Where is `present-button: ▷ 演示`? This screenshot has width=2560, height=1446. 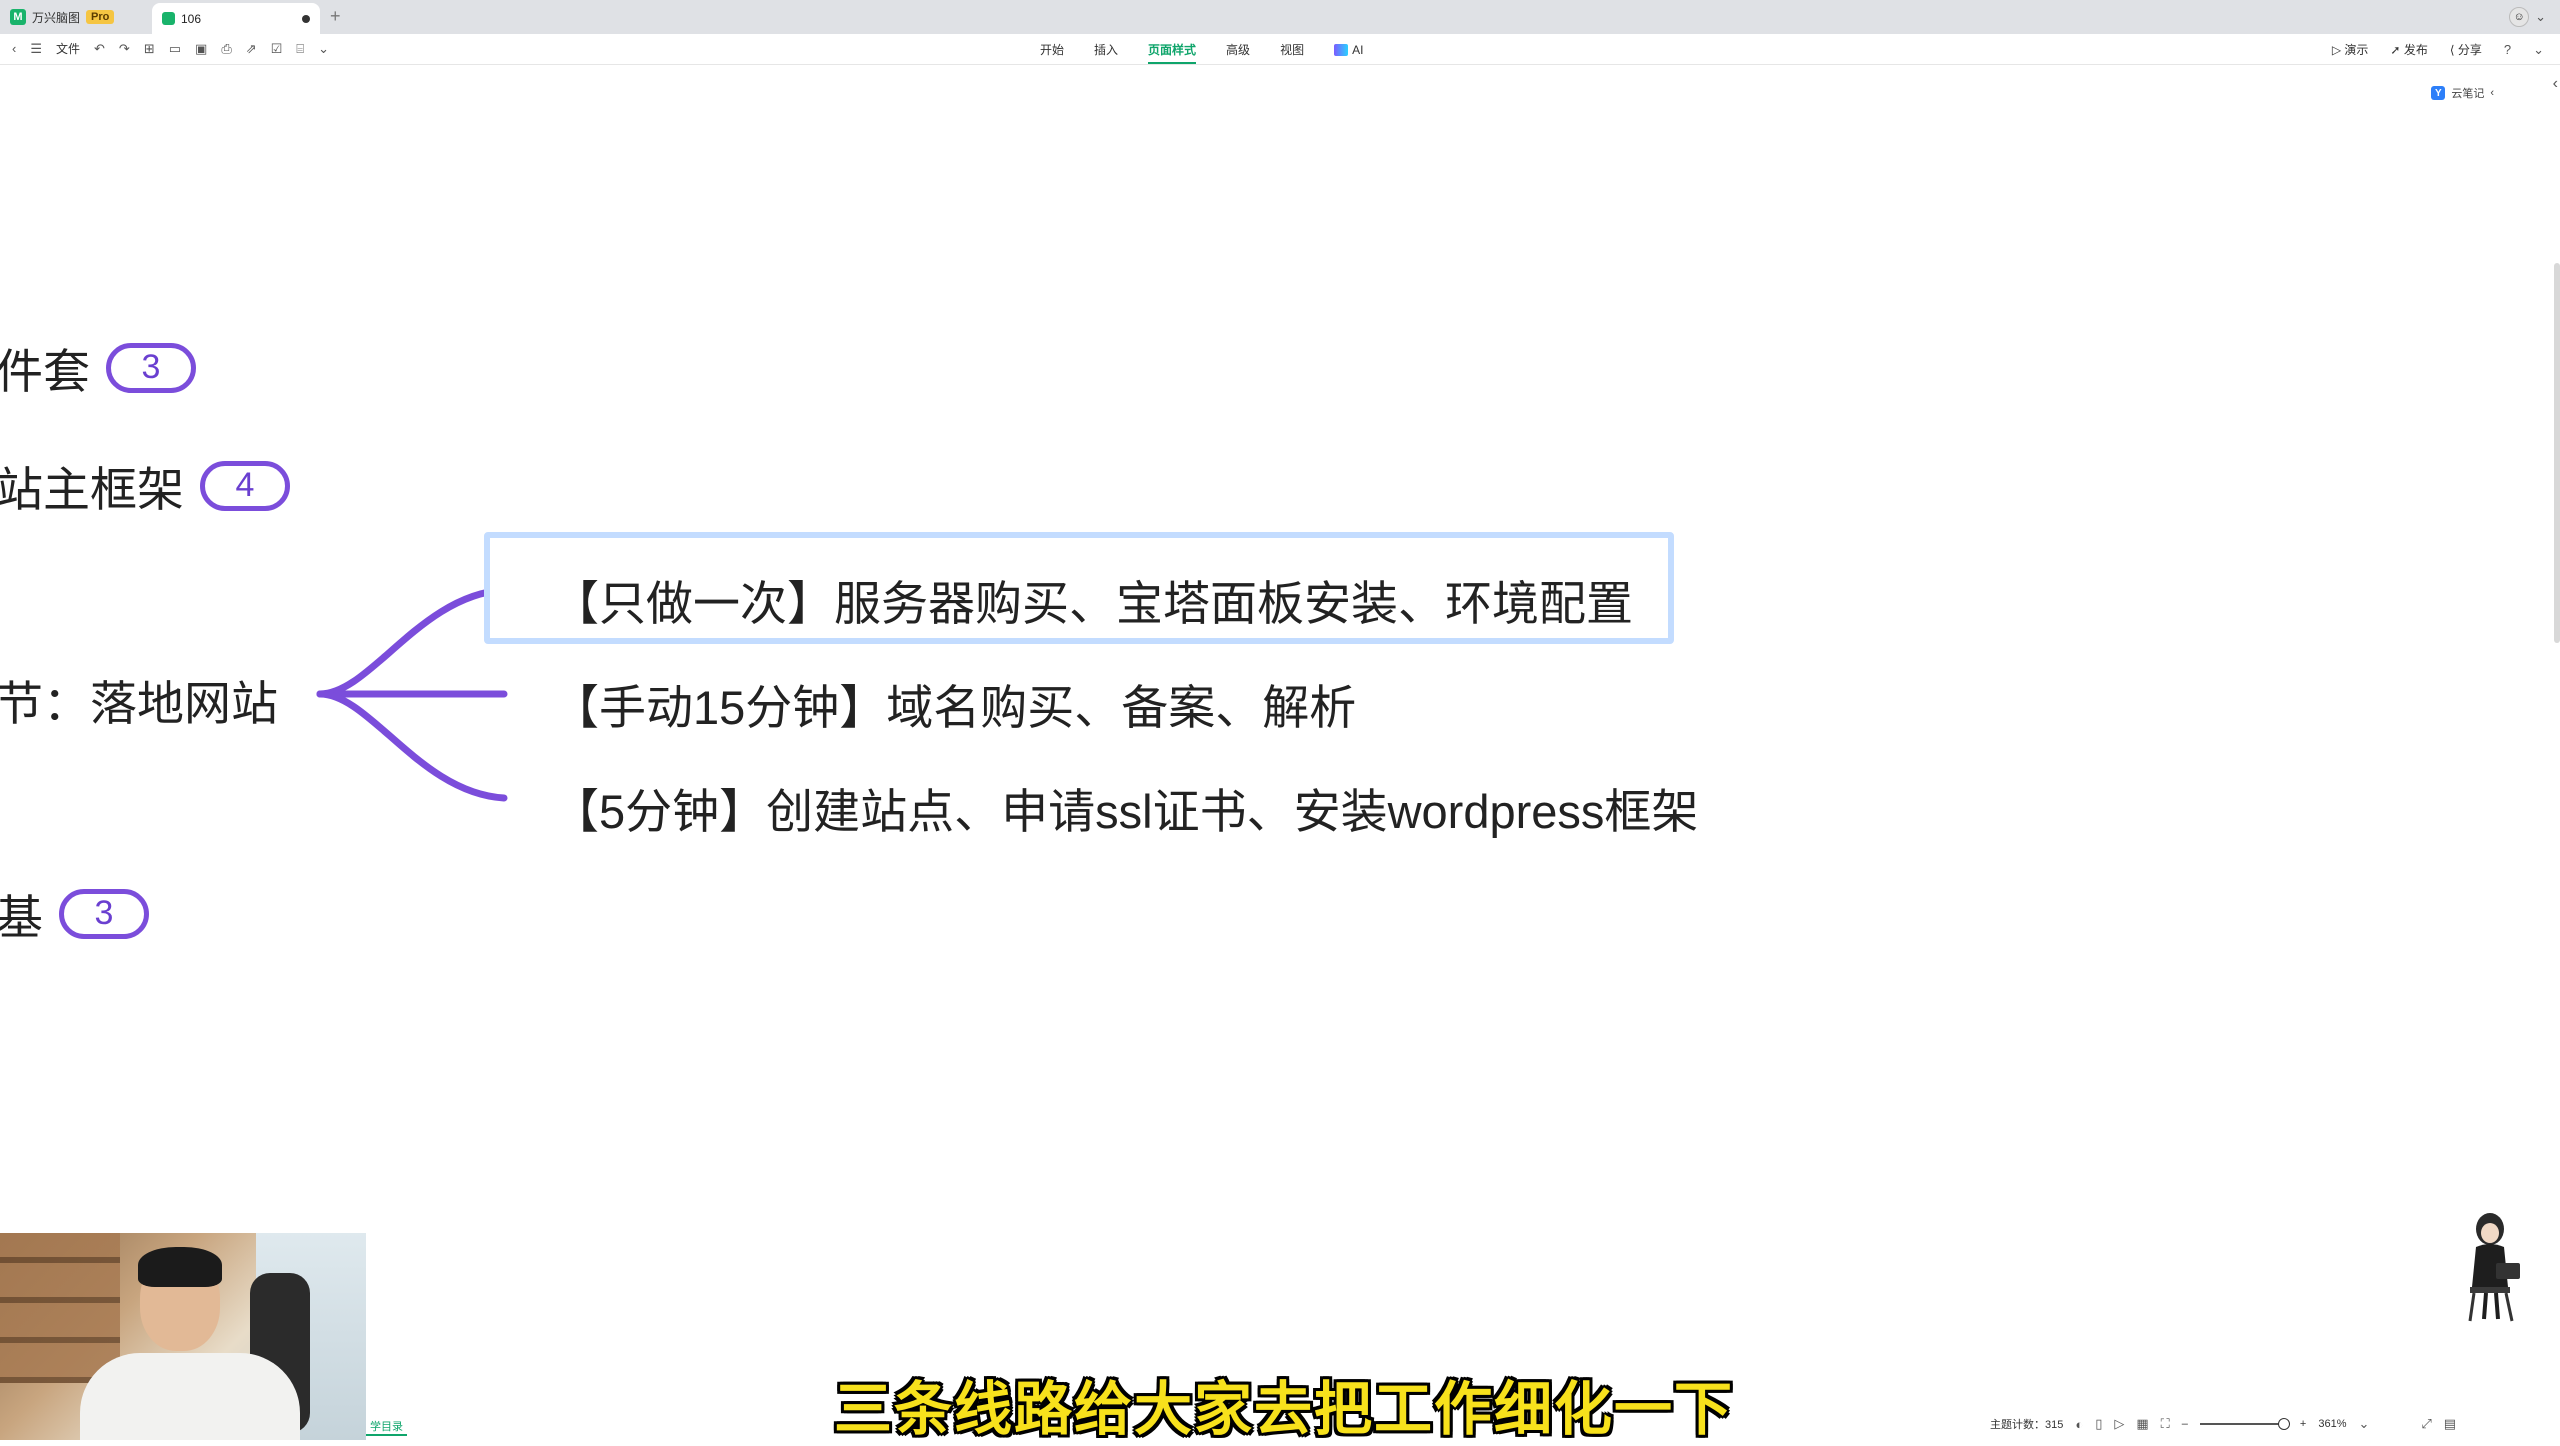
present-button: ▷ 演示 is located at coordinates (2350, 49).